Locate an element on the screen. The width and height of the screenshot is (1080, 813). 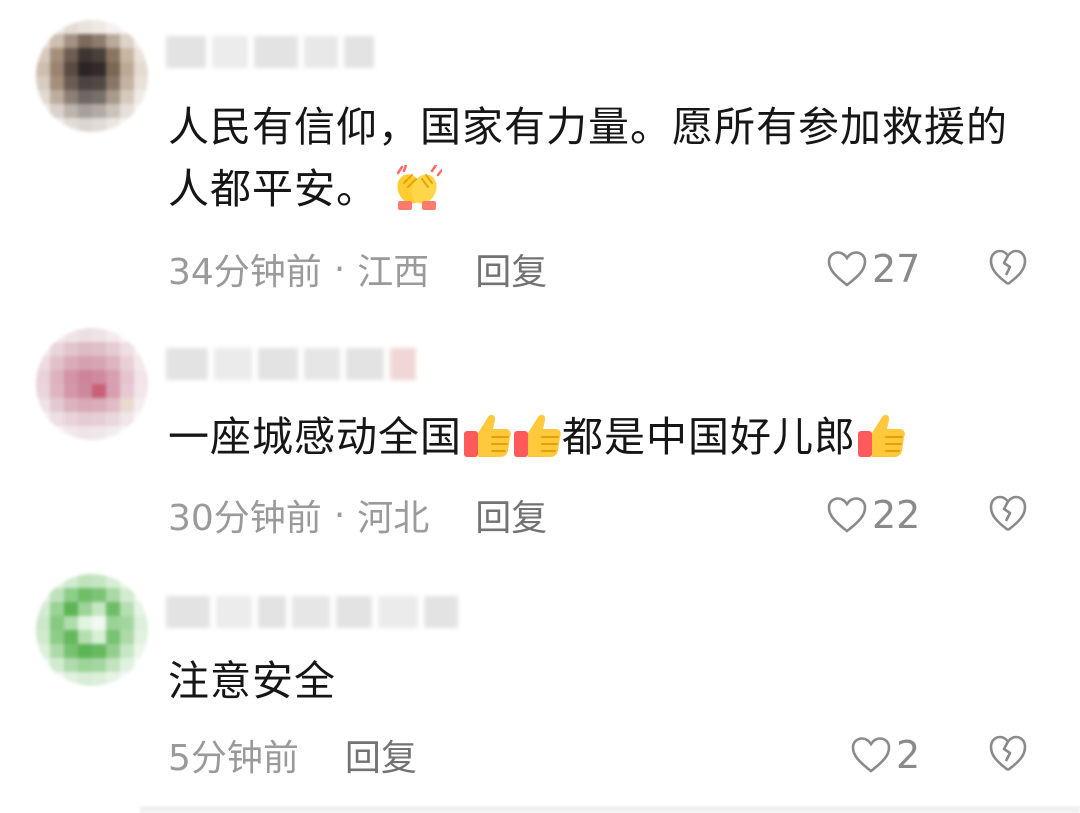
like-count: 27 is located at coordinates (896, 269).